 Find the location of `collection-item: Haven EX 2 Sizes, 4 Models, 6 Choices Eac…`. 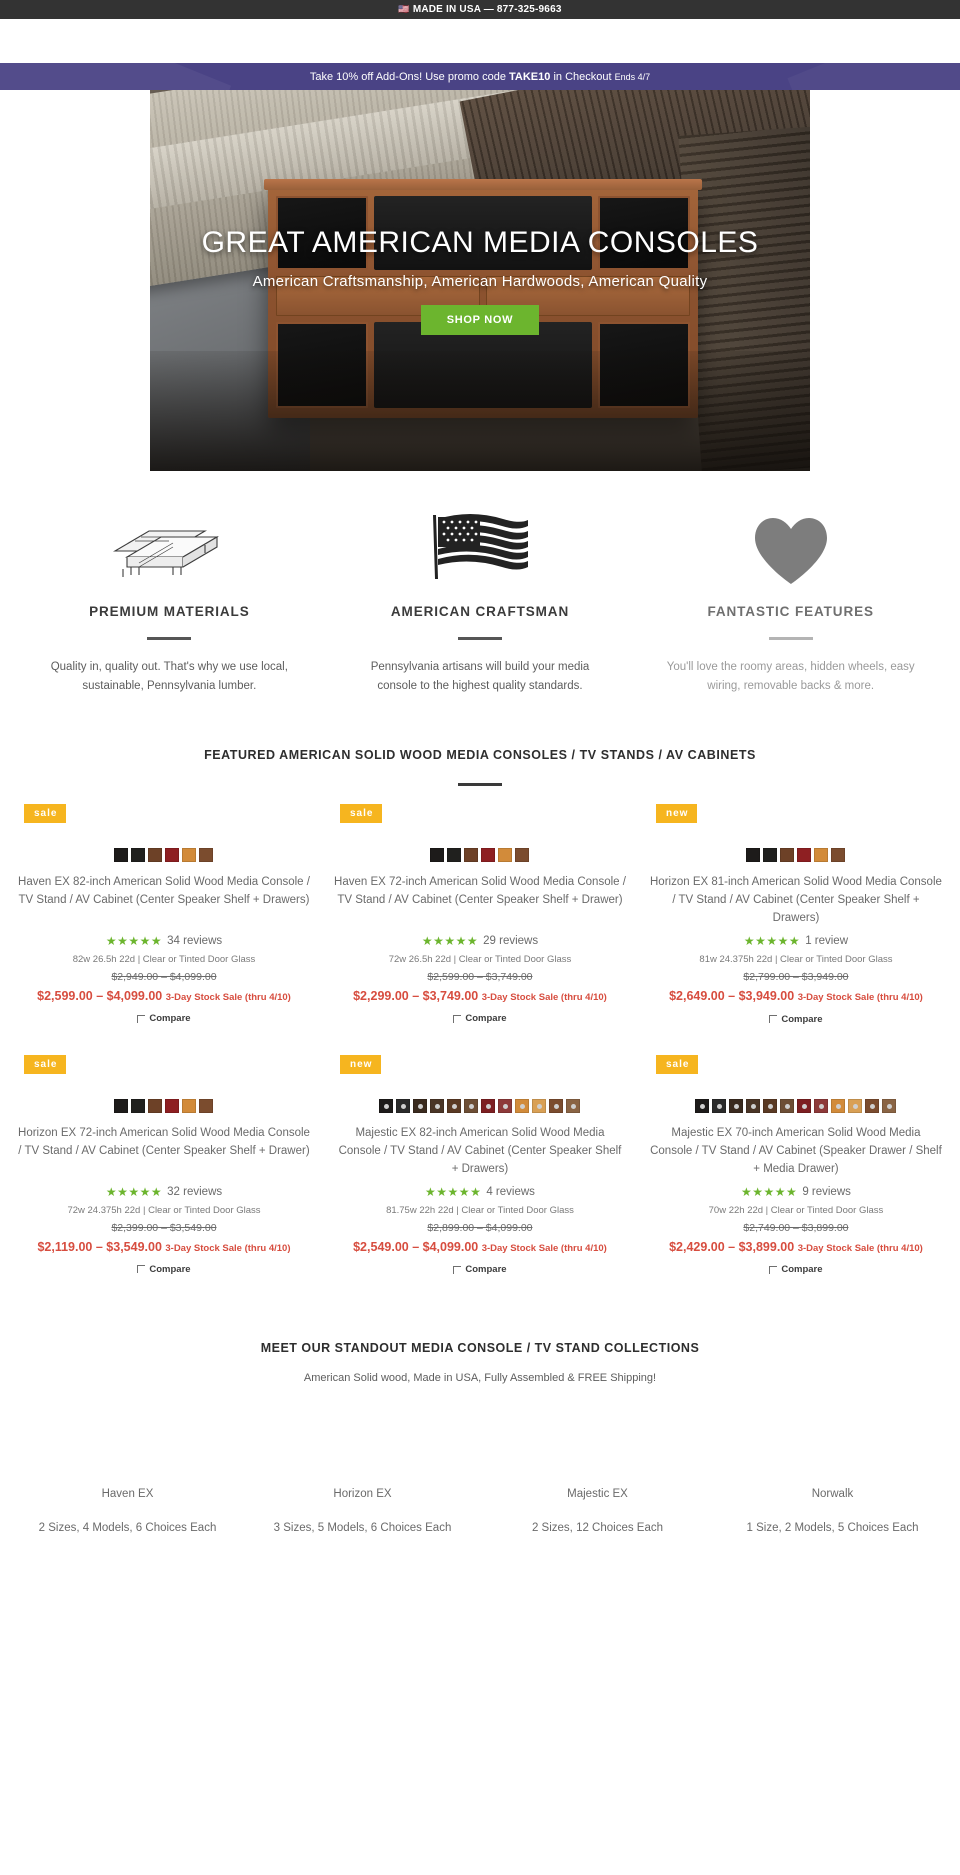

collection-item: Haven EX 2 Sizes, 4 Models, 6 Choices Eac… is located at coordinates (127, 1511).